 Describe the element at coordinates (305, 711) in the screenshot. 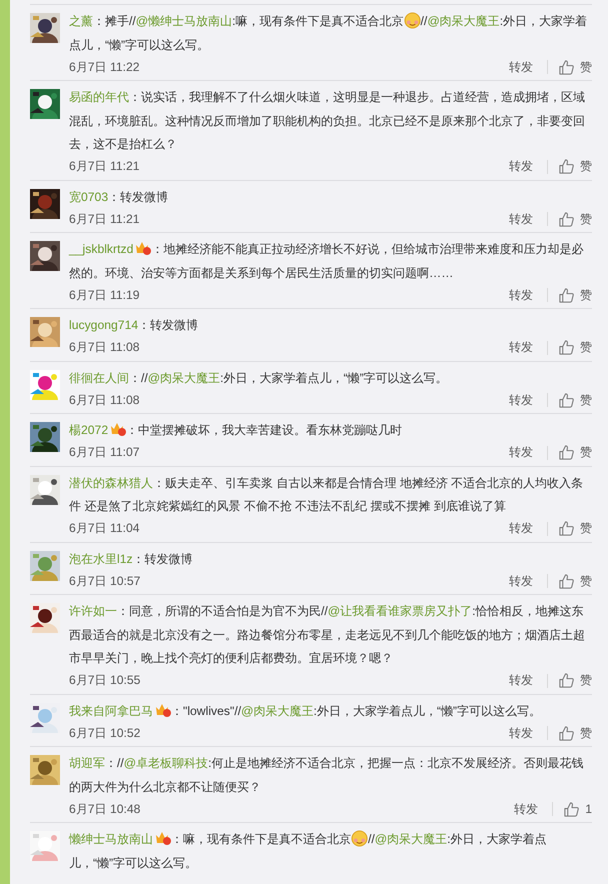

I see `comment-text: 我来自阿拿巴马 ："lowlives"//@肉呆大魔王:外日，大家学着点儿，“懒”字可以这么写。` at that location.